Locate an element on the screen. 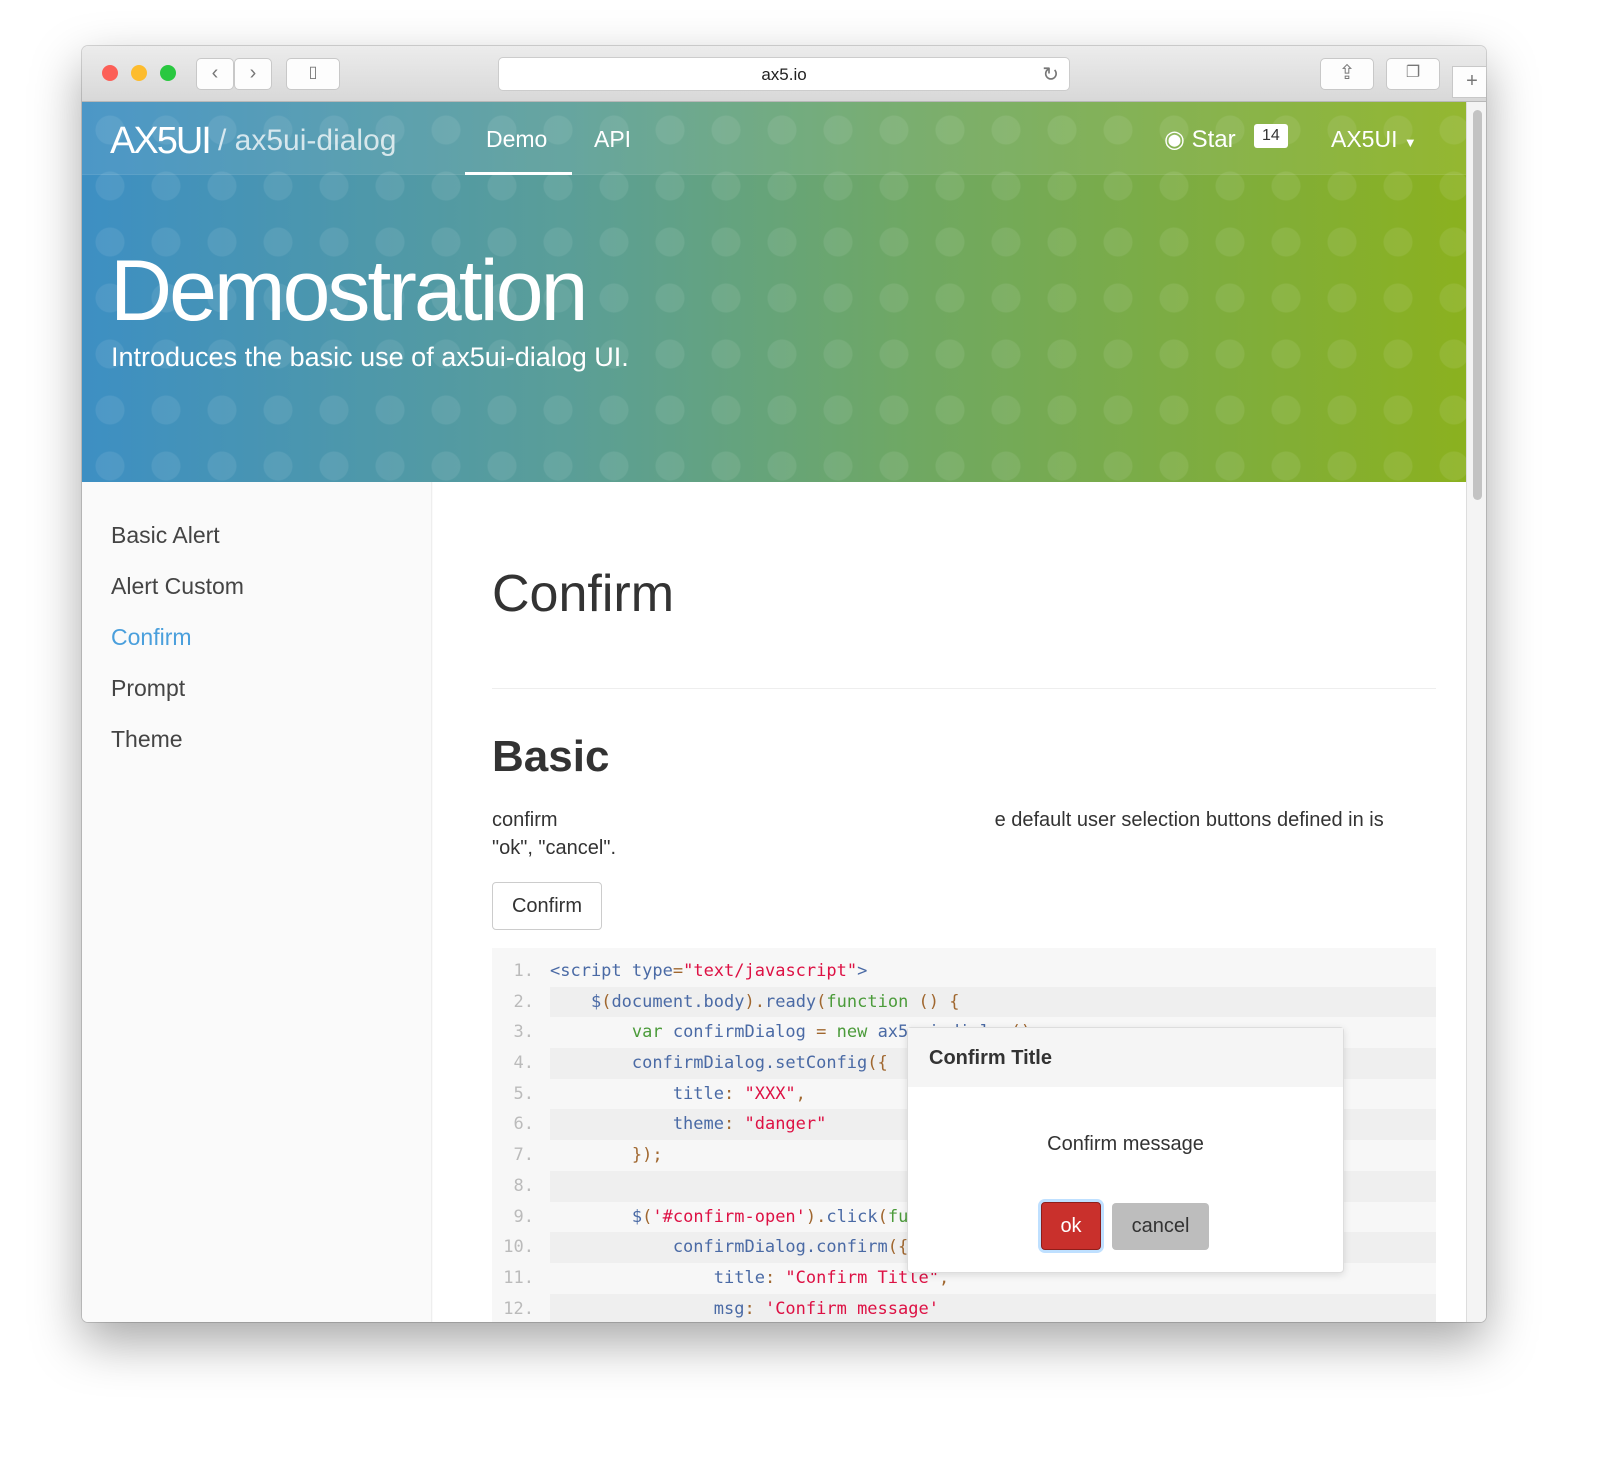  github-star-button: ◉ Star is located at coordinates (1200, 139).